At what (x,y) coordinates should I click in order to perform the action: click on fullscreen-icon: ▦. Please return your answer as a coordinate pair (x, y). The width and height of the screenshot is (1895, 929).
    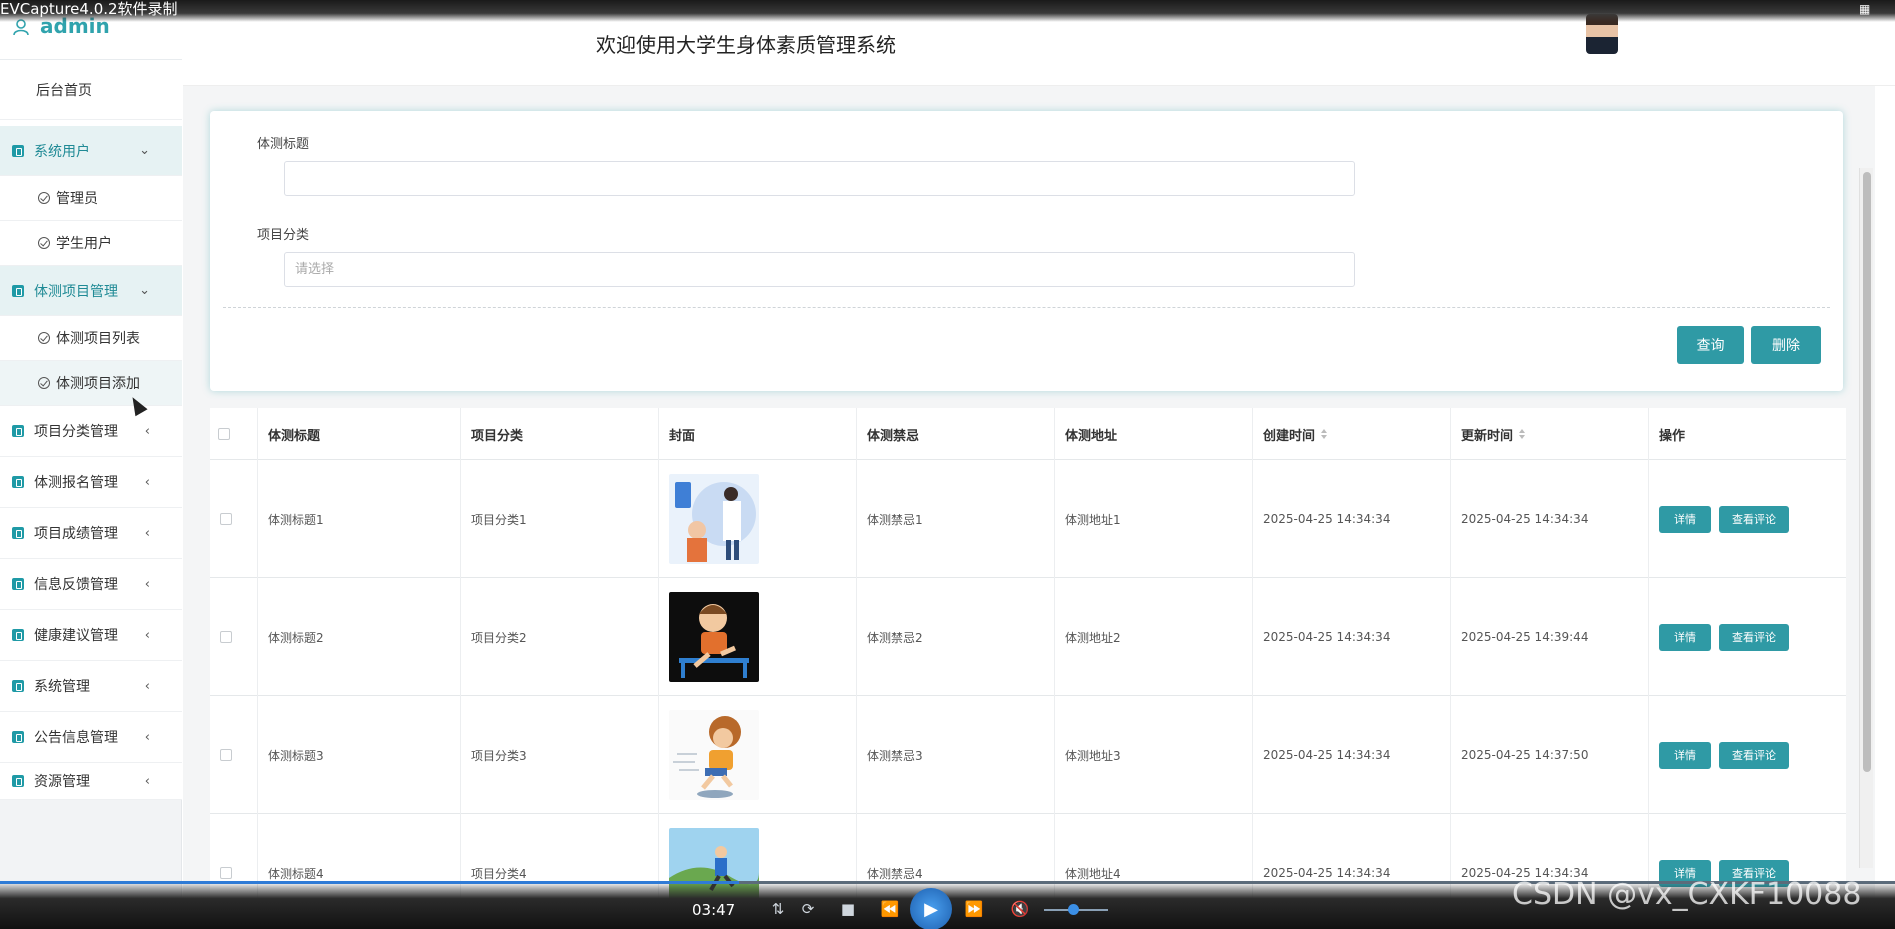
    Looking at the image, I should click on (1867, 9).